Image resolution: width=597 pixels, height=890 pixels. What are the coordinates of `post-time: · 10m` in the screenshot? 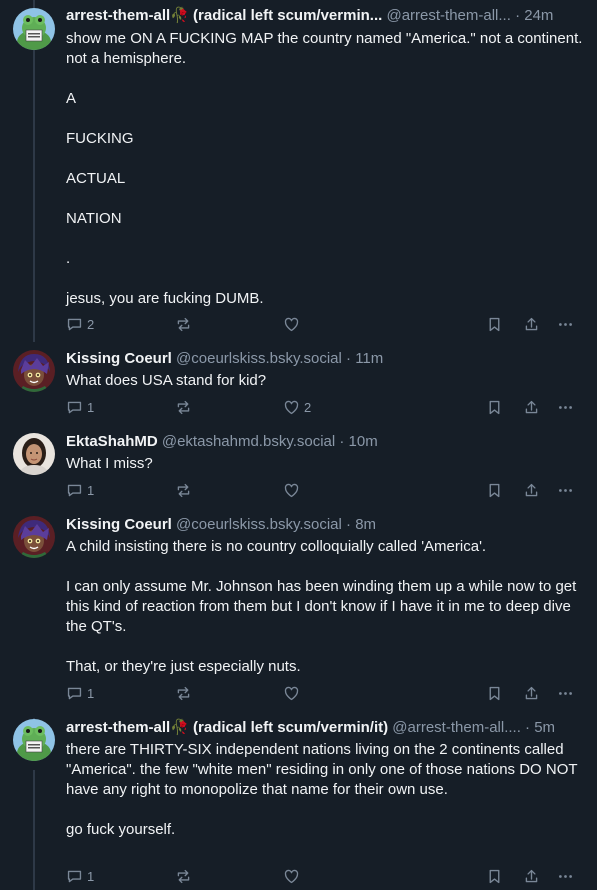 It's located at (358, 441).